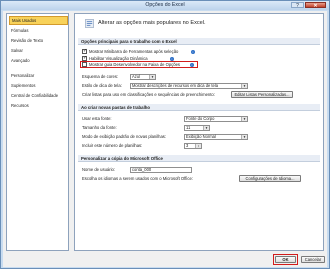 The width and height of the screenshot is (330, 269). What do you see at coordinates (198, 145) in the screenshot?
I see `spinner-arrows-icon: ↕` at bounding box center [198, 145].